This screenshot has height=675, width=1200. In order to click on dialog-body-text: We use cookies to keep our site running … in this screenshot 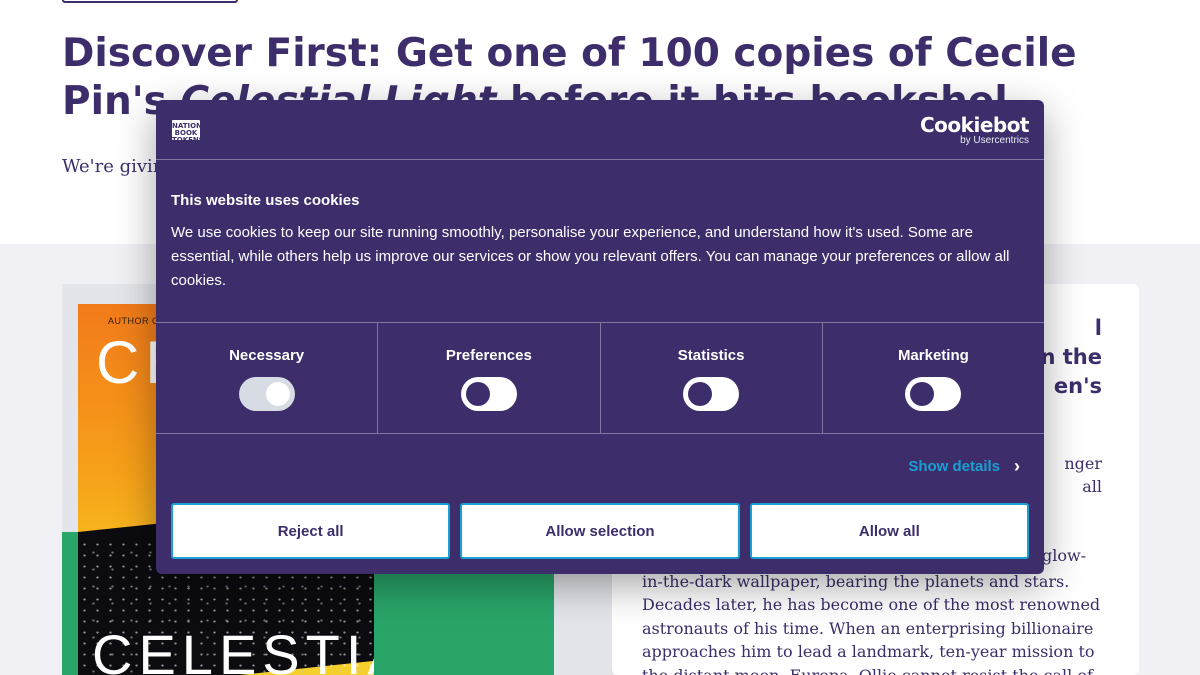, I will do `click(590, 256)`.